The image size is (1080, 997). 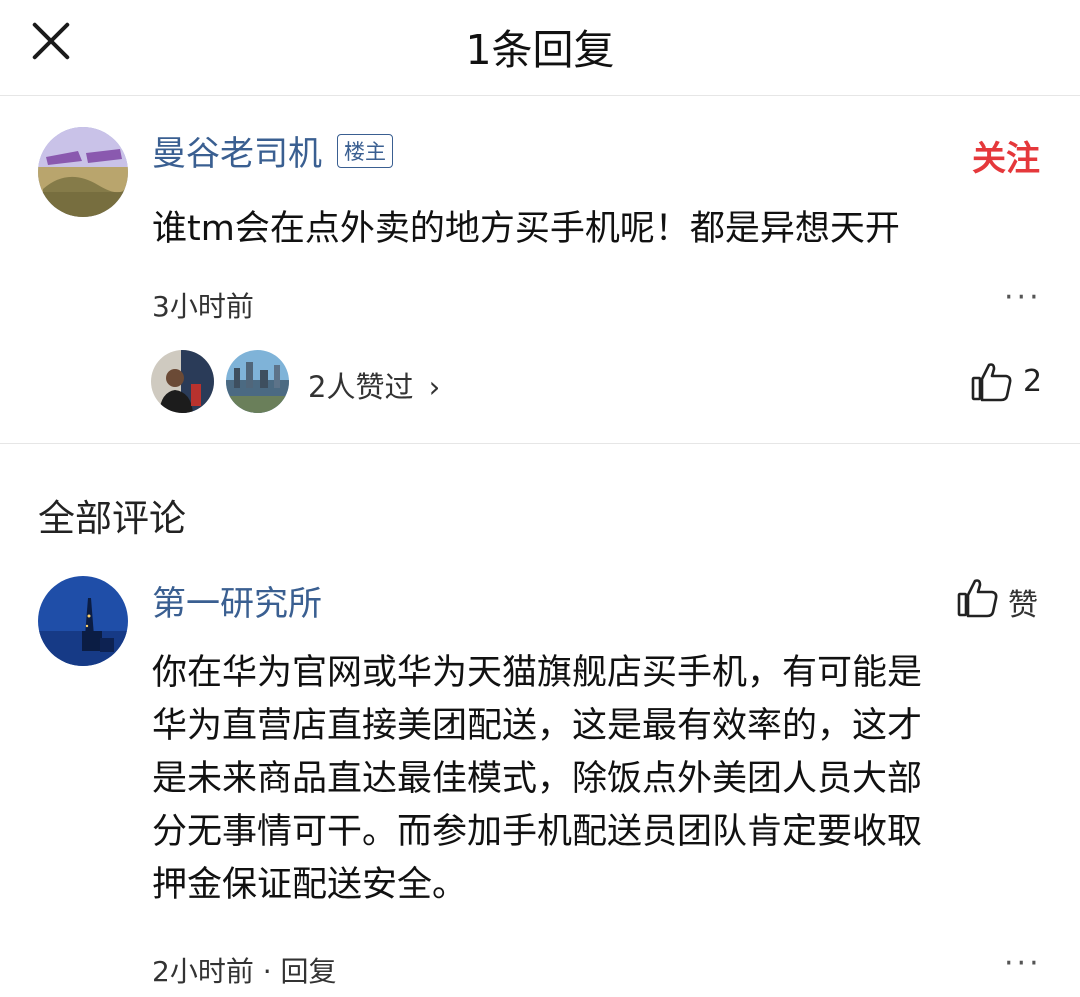 I want to click on reply-text-line: 是未来商品直达最佳模式，除饭点外美团人员大部, so click(x=537, y=779).